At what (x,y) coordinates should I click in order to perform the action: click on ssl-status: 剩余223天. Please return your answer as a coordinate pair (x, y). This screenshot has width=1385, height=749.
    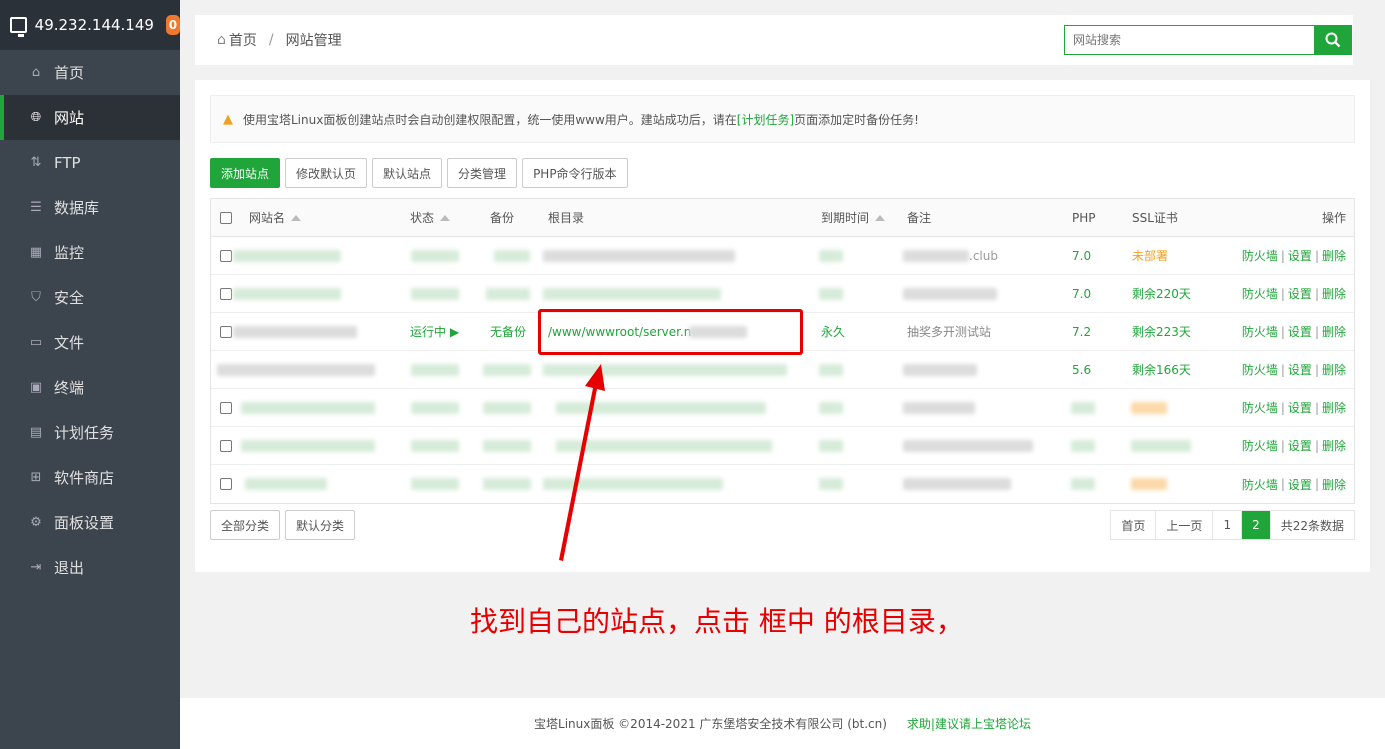
    Looking at the image, I should click on (1161, 331).